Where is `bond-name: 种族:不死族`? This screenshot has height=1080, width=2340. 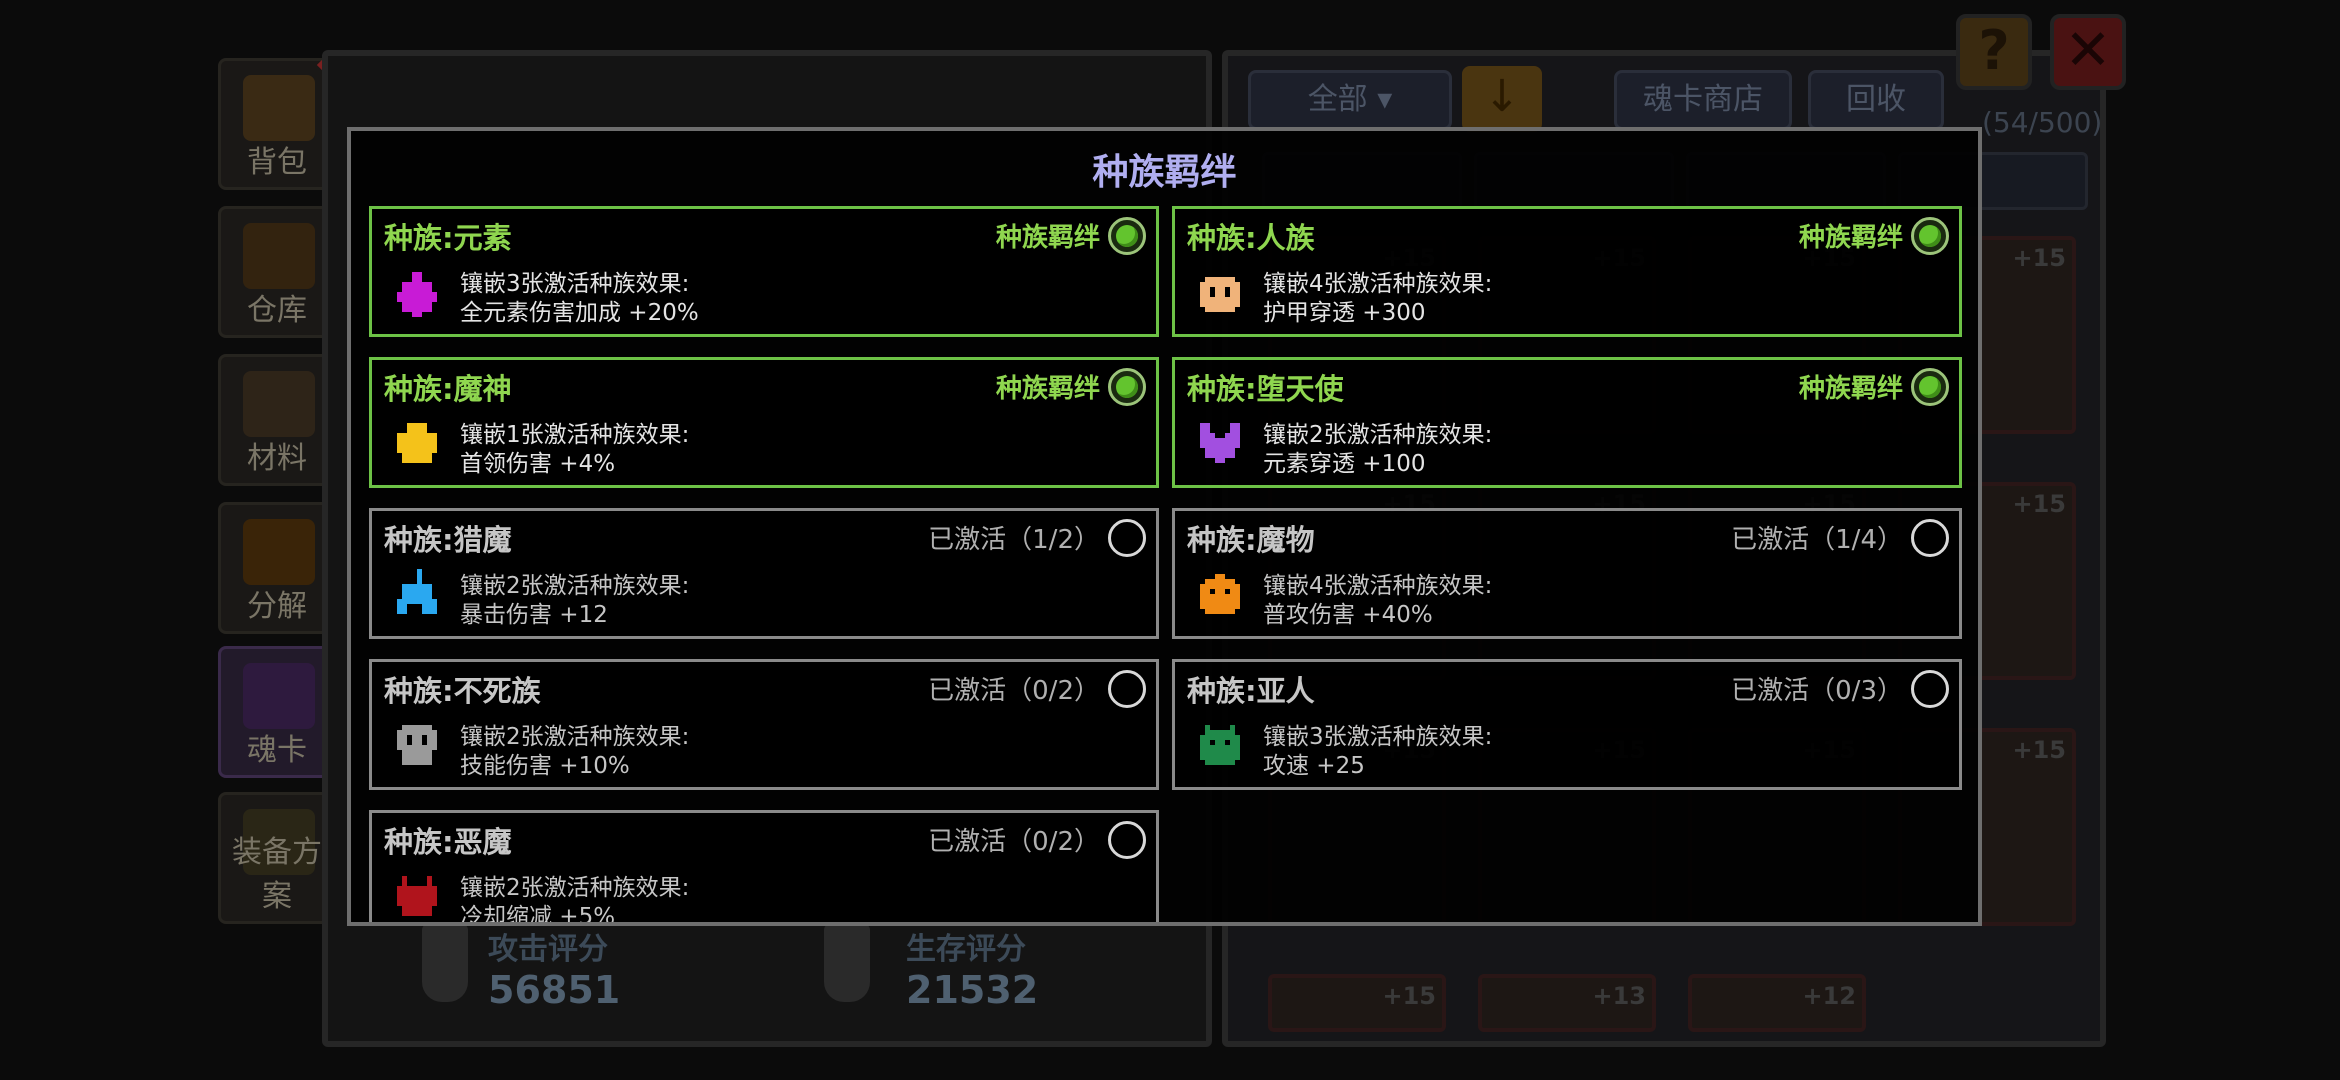
bond-name: 种族:不死族 is located at coordinates (462, 691).